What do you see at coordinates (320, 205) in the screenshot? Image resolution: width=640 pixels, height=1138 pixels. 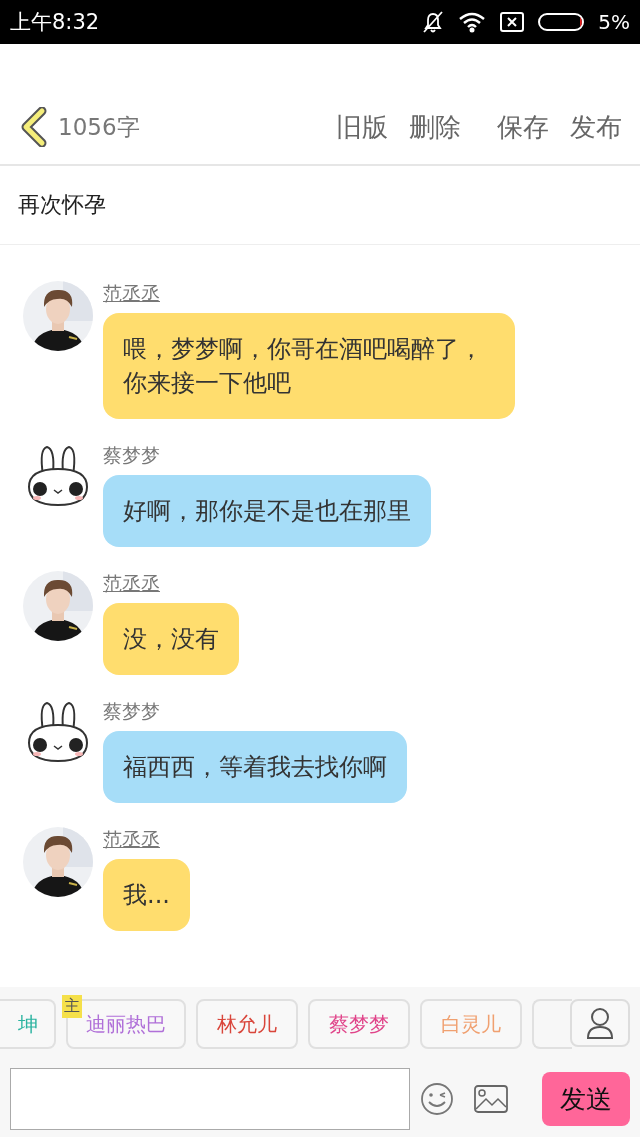 I see `story-title: 再次怀孕` at bounding box center [320, 205].